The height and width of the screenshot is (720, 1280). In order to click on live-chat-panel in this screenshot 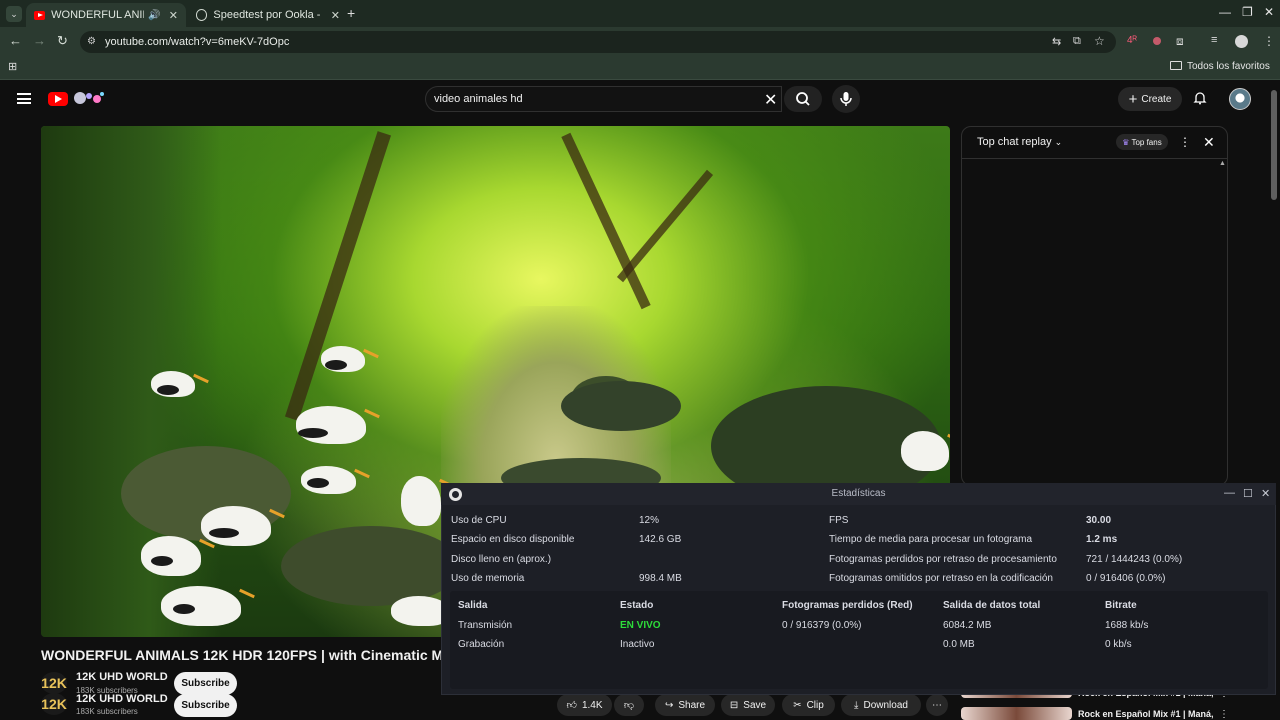, I will do `click(1094, 306)`.